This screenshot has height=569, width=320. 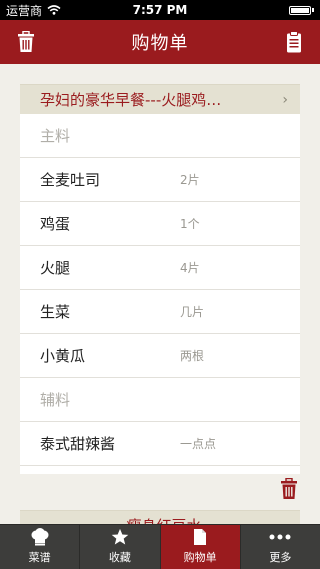 What do you see at coordinates (200, 547) in the screenshot?
I see `tab-shopping-list: 购物单` at bounding box center [200, 547].